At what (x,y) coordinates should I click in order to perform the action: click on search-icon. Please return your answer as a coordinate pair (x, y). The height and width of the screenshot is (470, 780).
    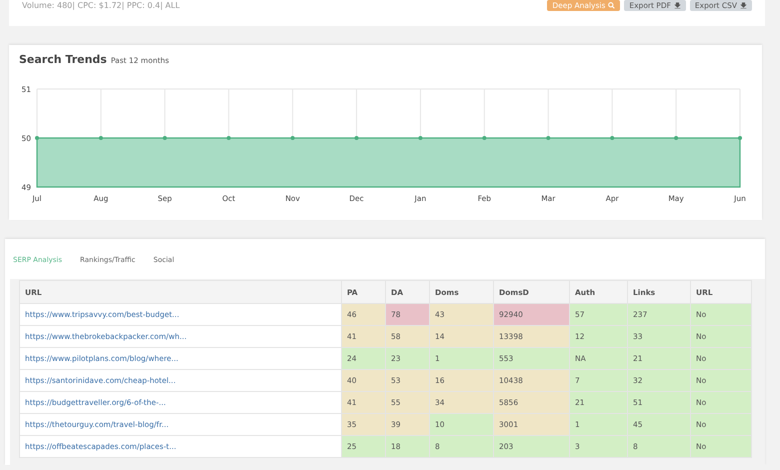
    Looking at the image, I should click on (612, 5).